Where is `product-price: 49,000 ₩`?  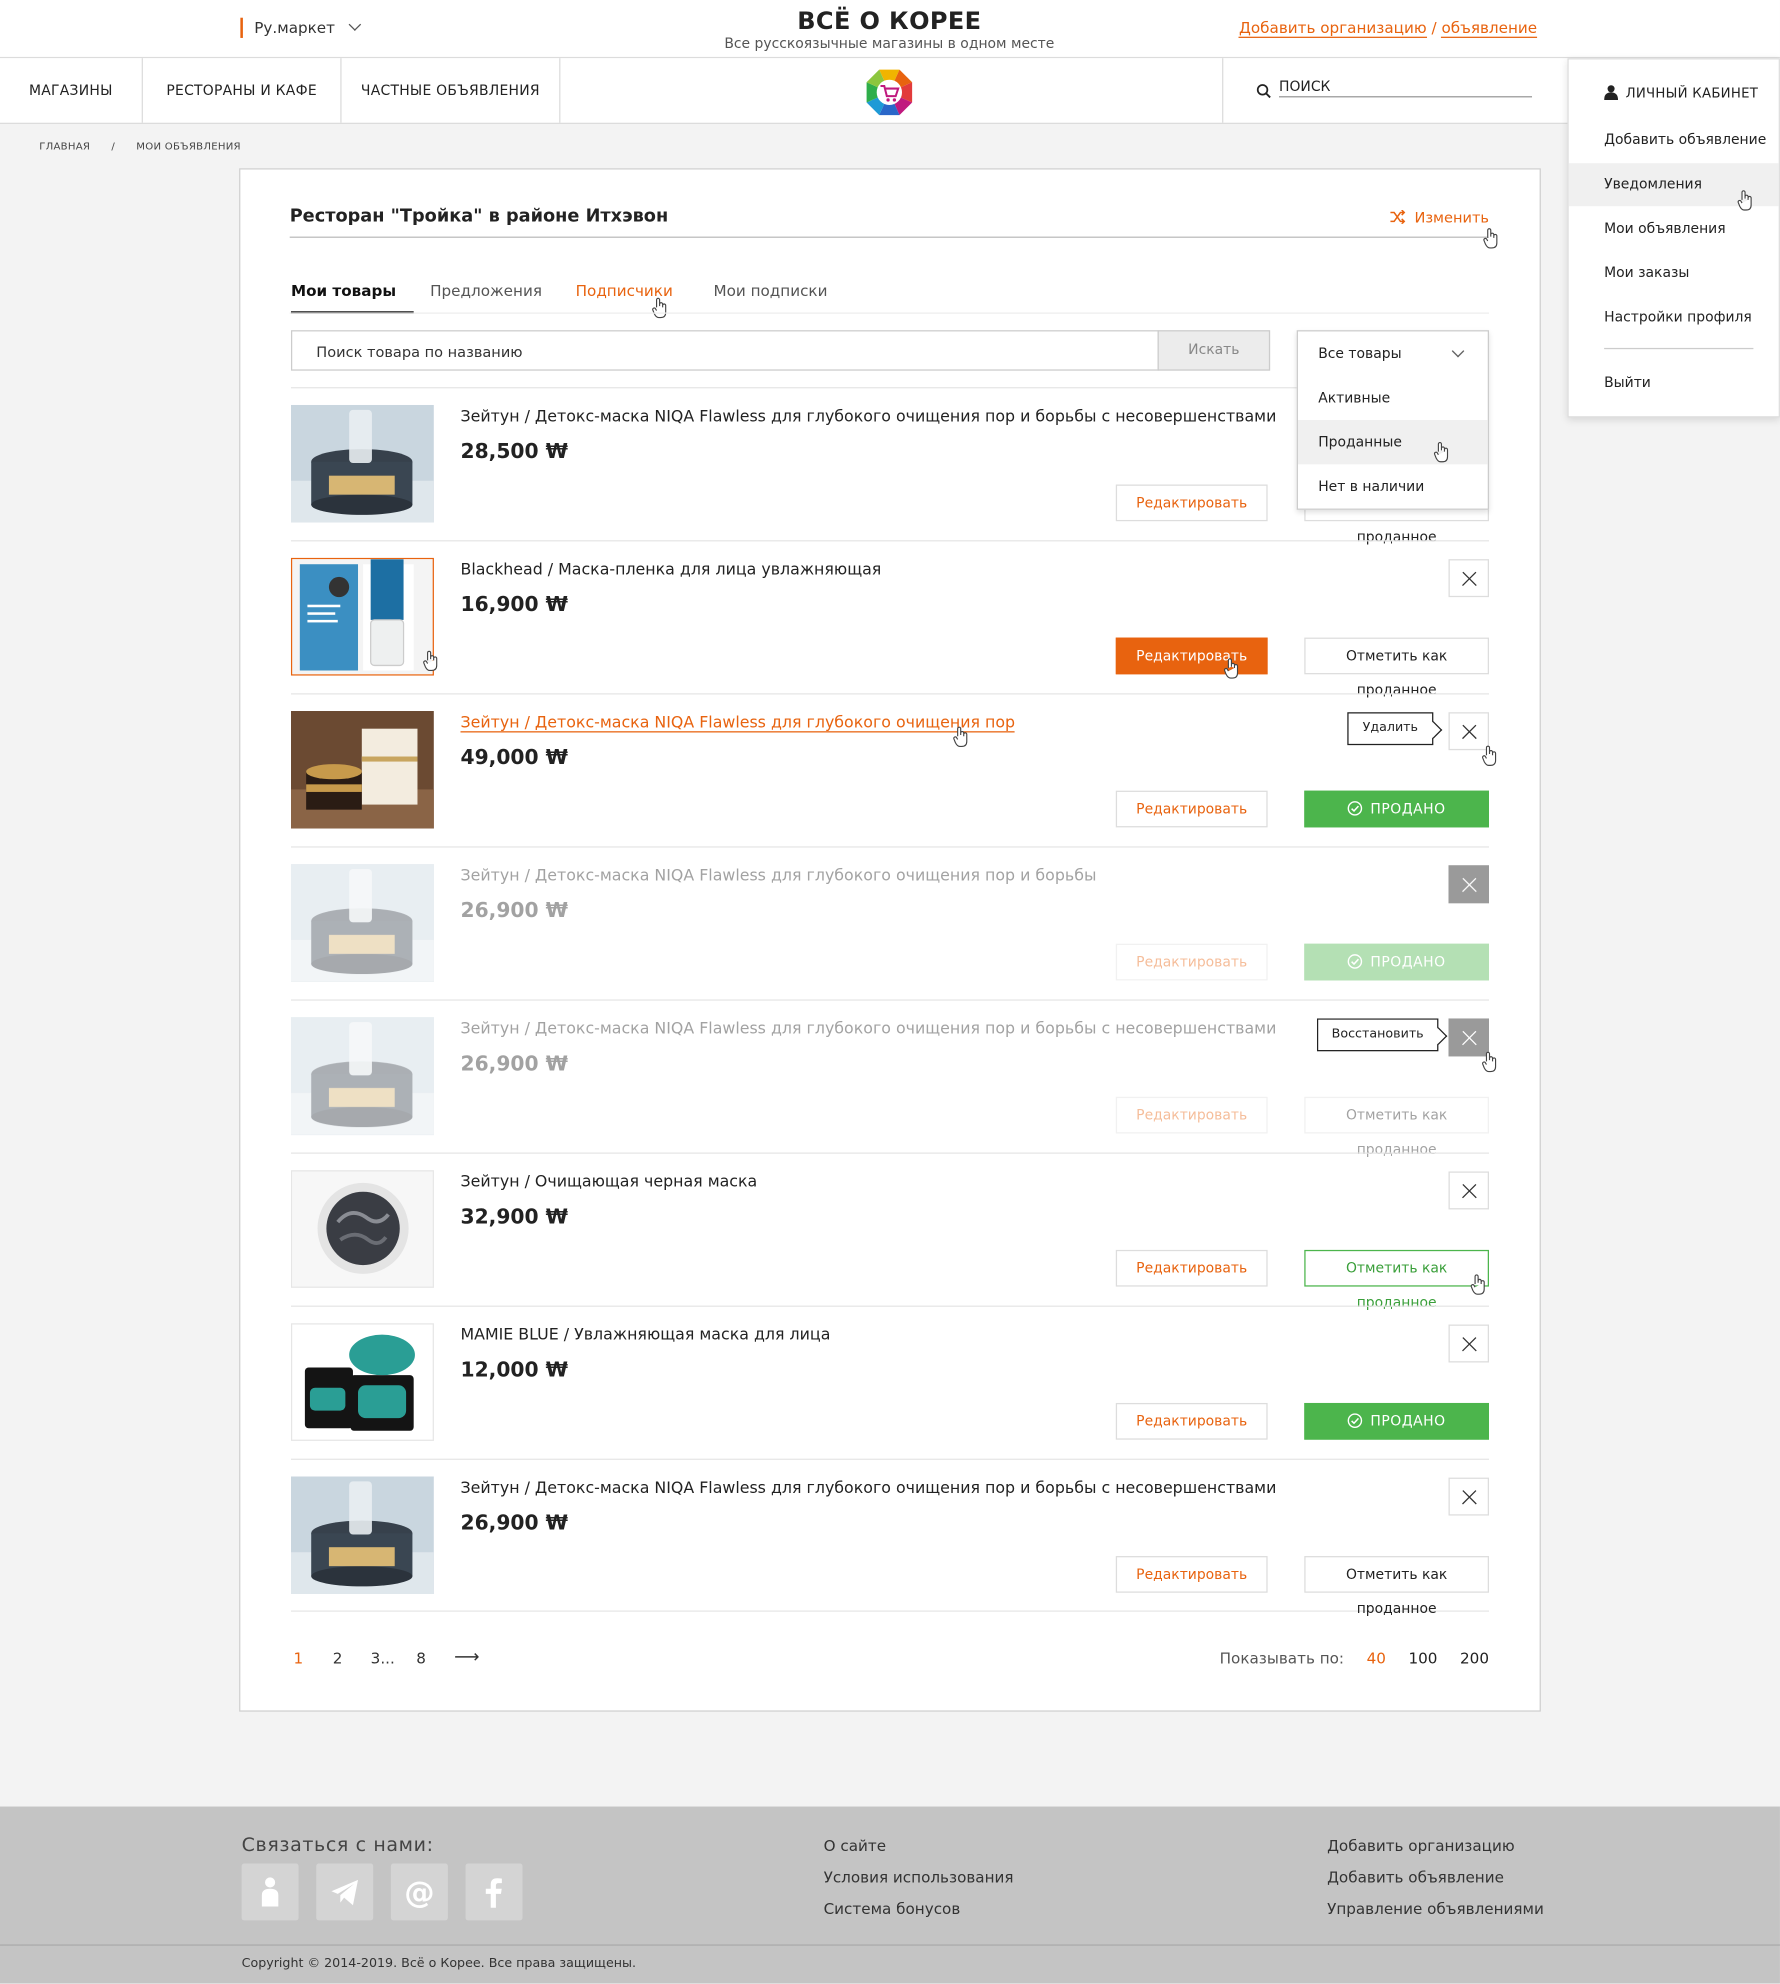
product-price: 49,000 ₩ is located at coordinates (514, 757).